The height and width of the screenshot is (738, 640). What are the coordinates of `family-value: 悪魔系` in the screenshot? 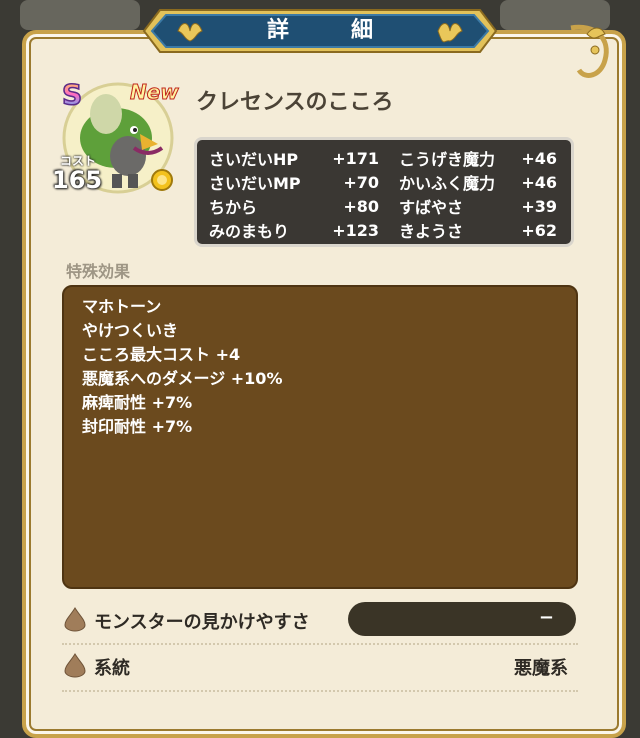 It's located at (541, 668).